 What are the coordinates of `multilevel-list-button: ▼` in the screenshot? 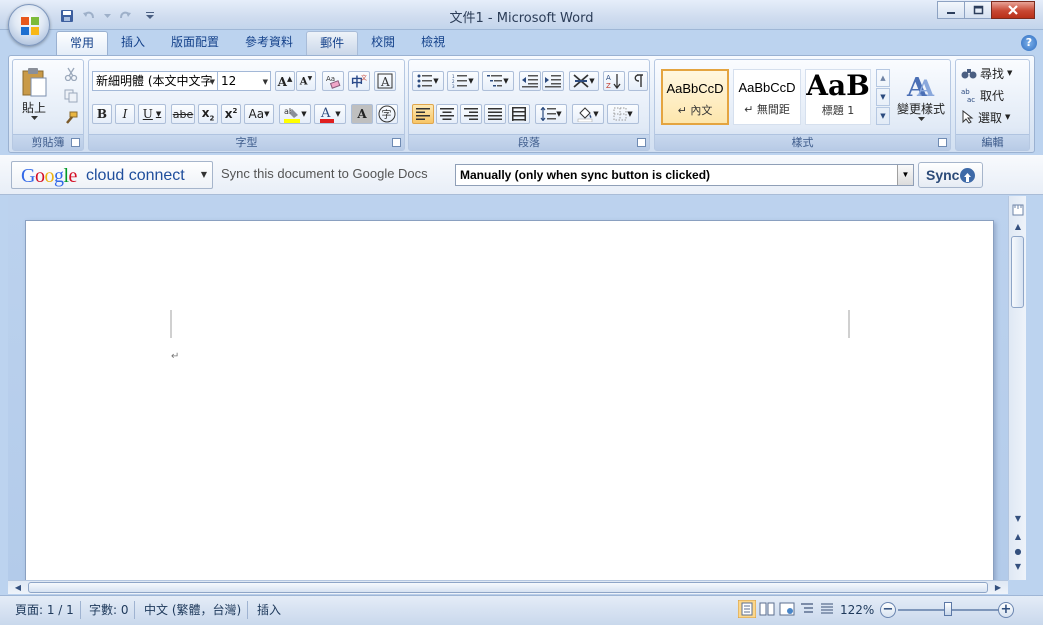 It's located at (498, 81).